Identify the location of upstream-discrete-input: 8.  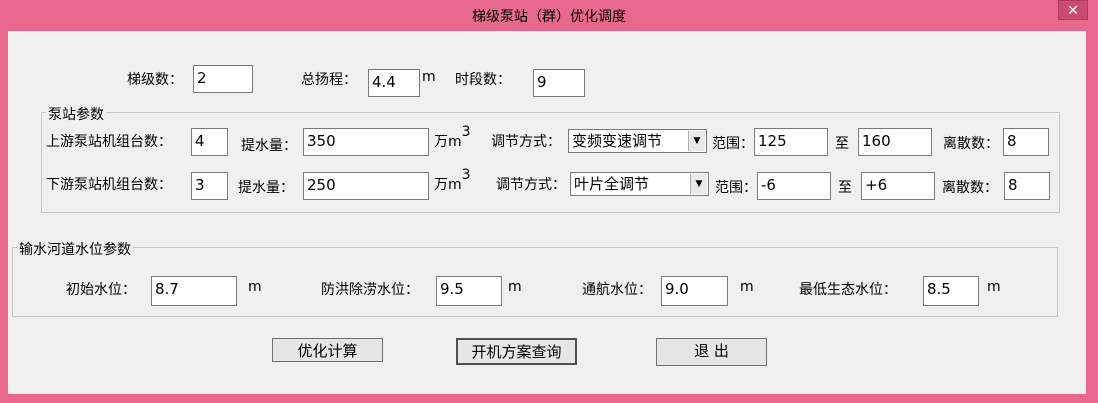
(1026, 142).